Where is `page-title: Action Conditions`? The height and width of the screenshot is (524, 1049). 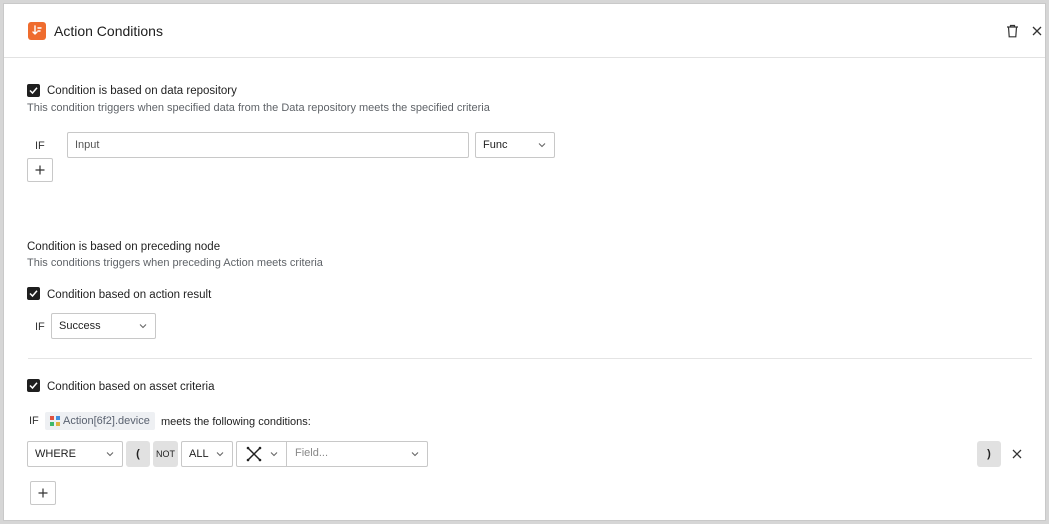 page-title: Action Conditions is located at coordinates (108, 31).